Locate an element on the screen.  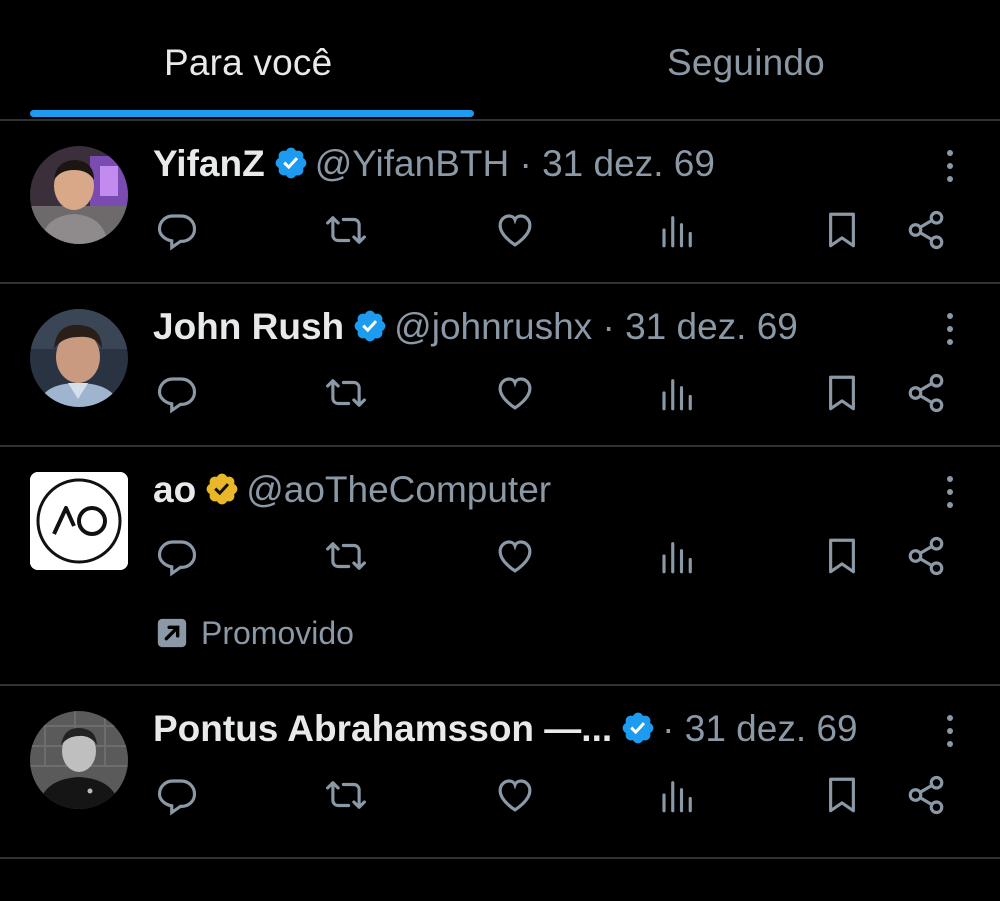
tab-para-voce: Para você is located at coordinates (248, 63).